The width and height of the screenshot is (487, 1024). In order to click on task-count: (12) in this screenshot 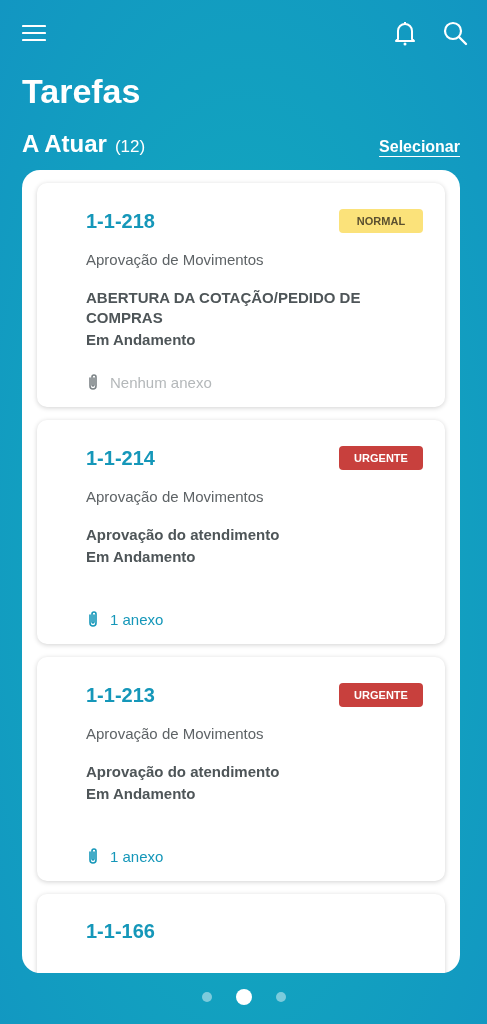, I will do `click(130, 147)`.